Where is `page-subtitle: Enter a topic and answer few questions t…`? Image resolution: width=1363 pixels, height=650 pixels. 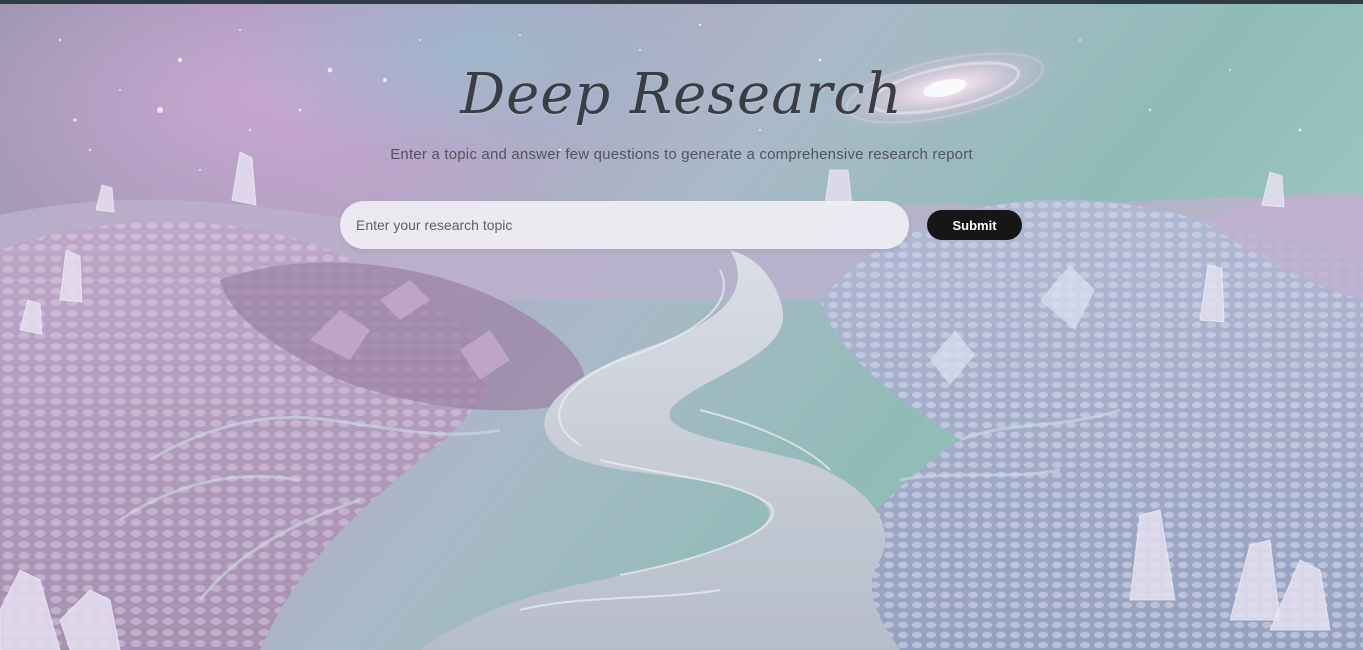 page-subtitle: Enter a topic and answer few questions t… is located at coordinates (681, 154).